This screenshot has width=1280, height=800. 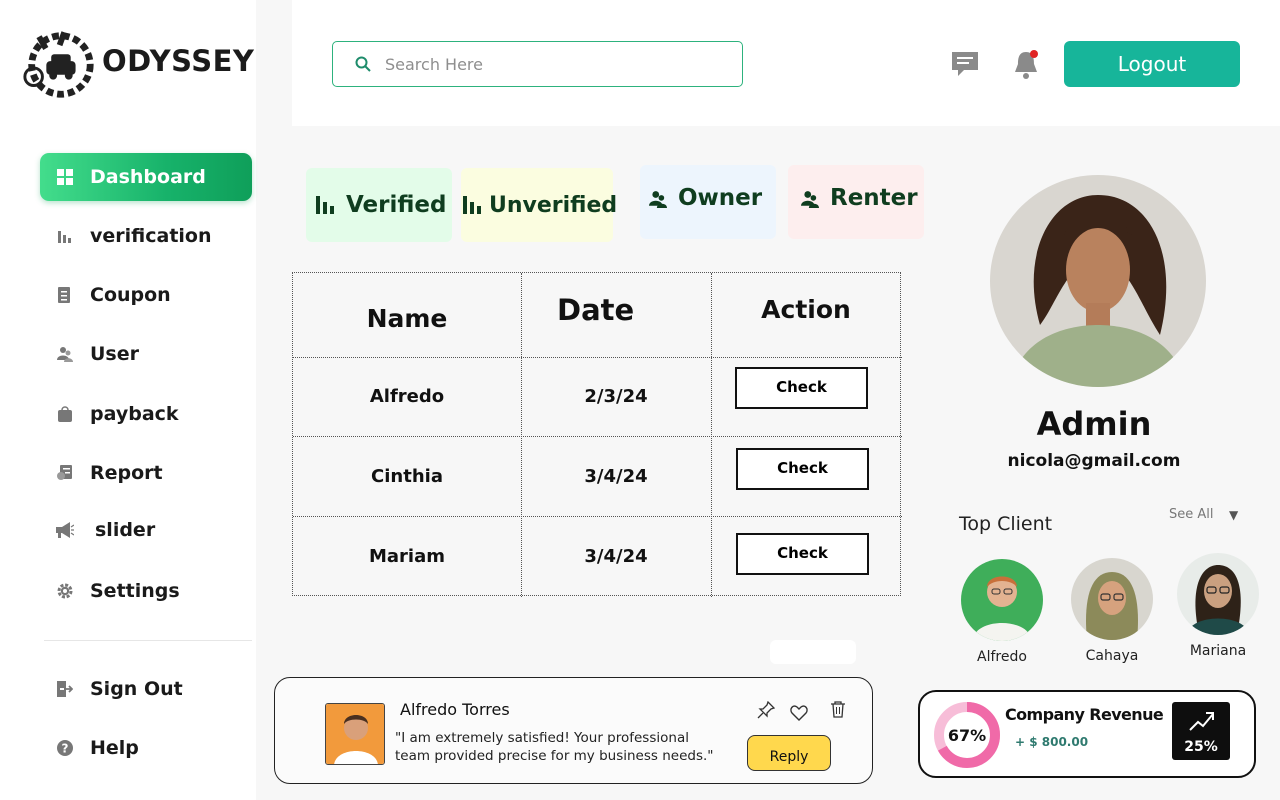 I want to click on pin-icon, so click(x=766, y=710).